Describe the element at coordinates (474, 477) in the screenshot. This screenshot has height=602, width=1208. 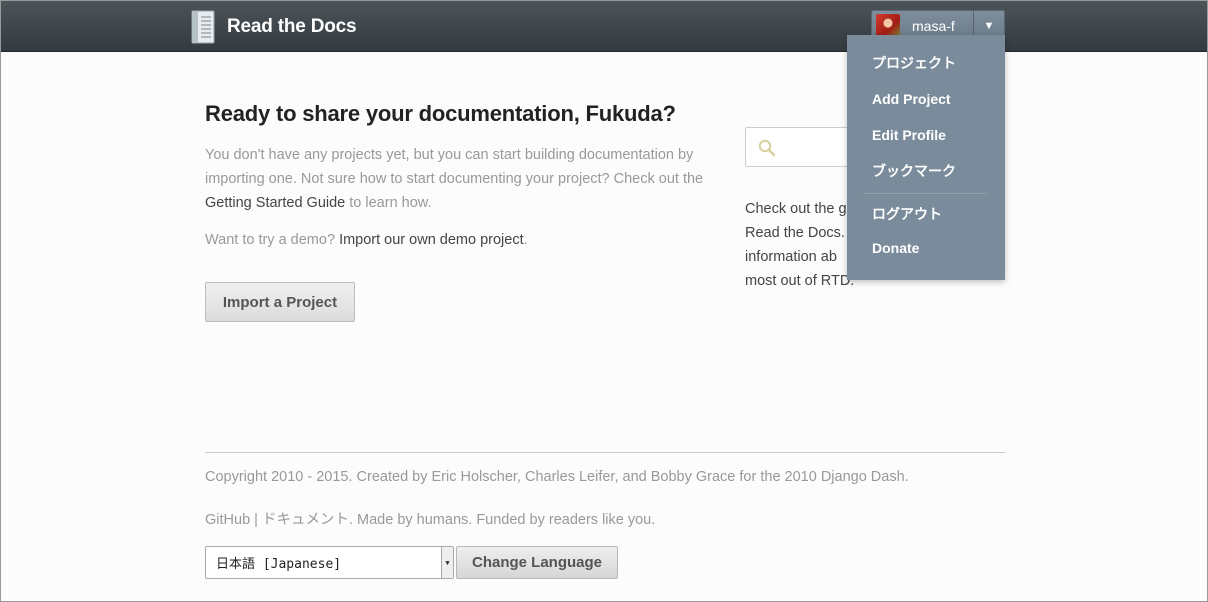
I see `author-link-eric: Eric Holscher` at that location.